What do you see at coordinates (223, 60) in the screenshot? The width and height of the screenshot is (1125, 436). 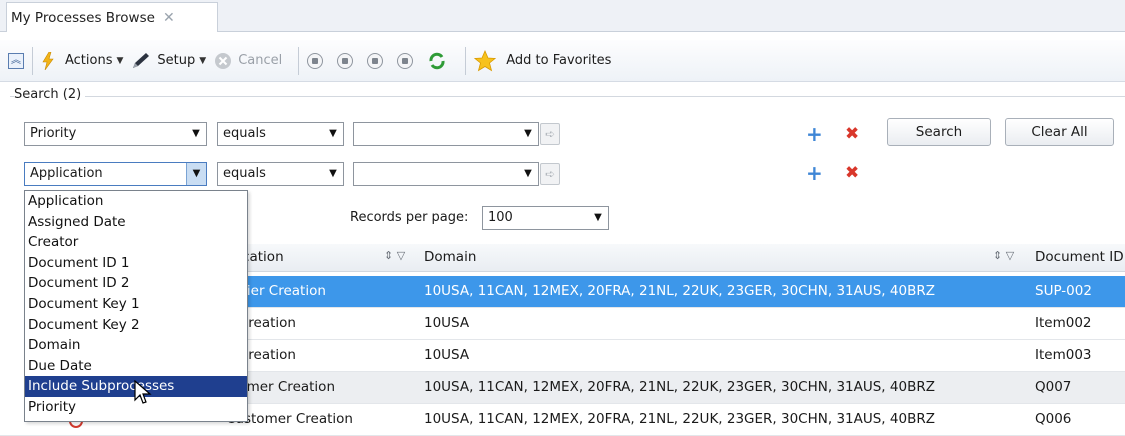 I see `cancel-icon` at bounding box center [223, 60].